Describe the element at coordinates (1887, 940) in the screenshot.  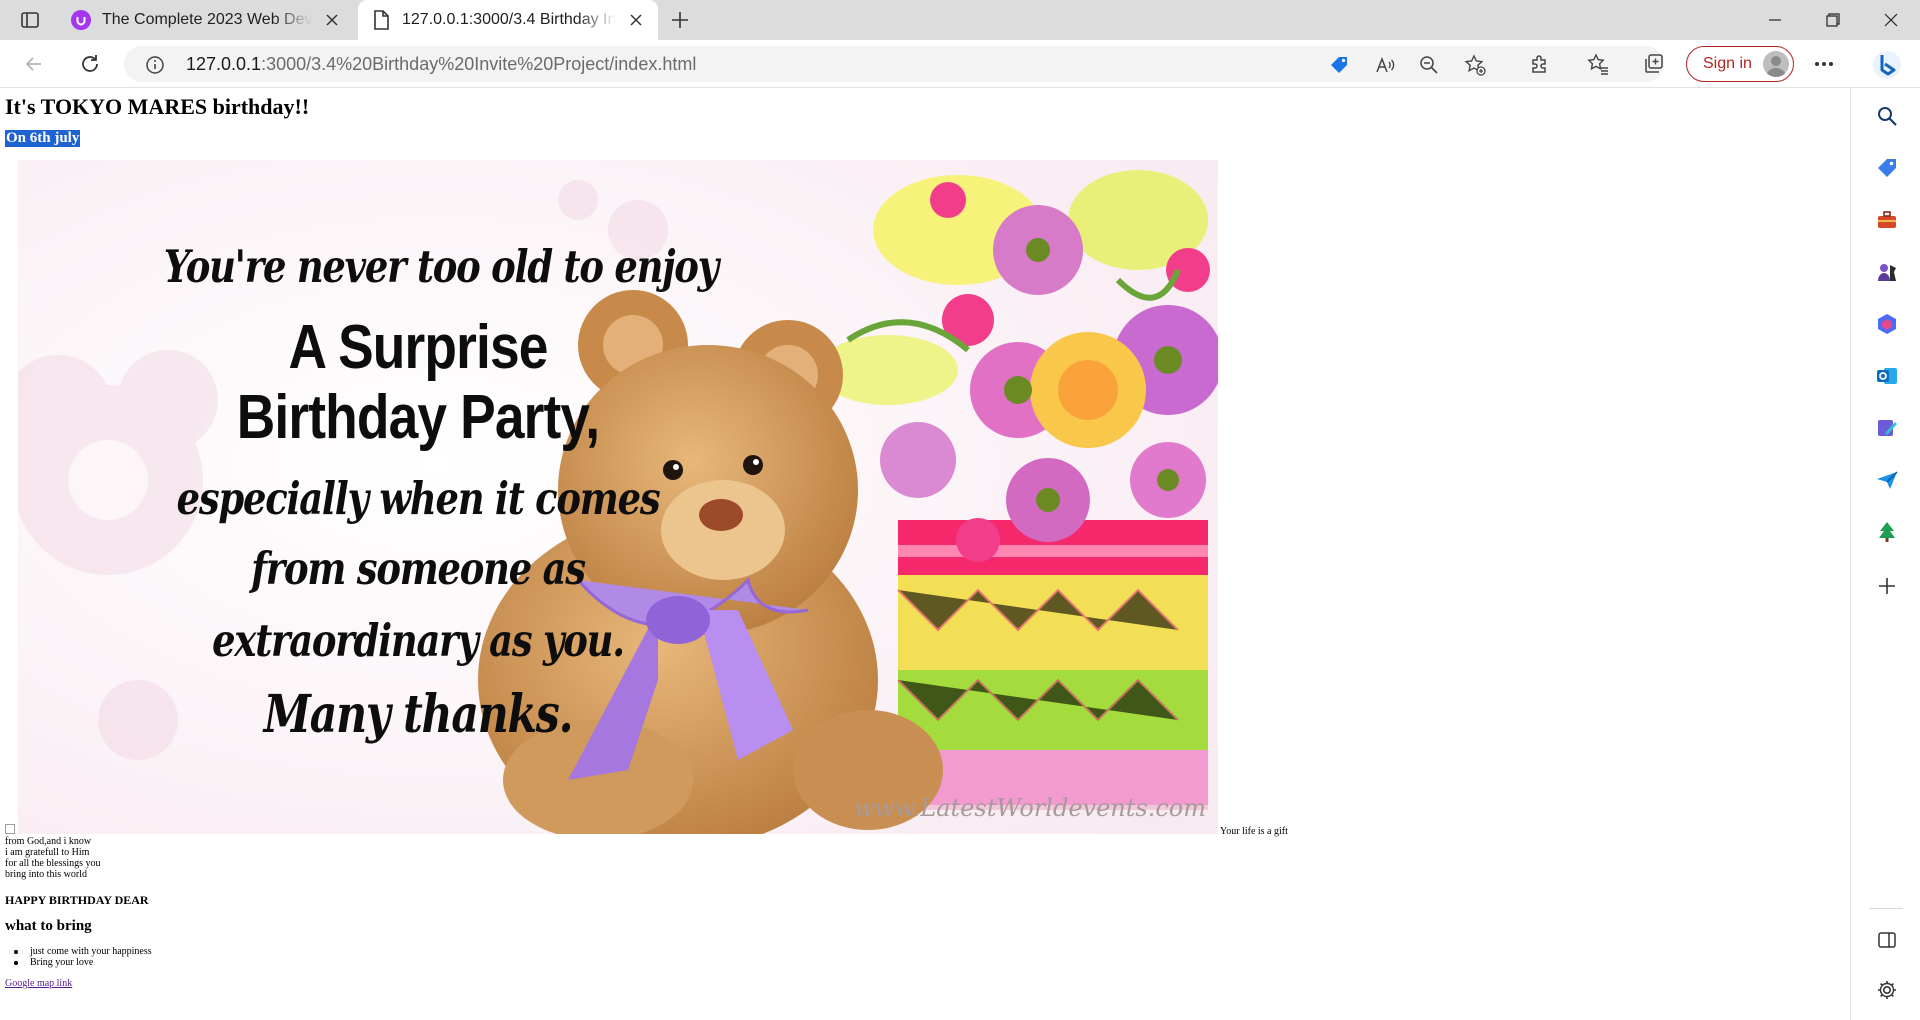
I see `split-screen-icon` at that location.